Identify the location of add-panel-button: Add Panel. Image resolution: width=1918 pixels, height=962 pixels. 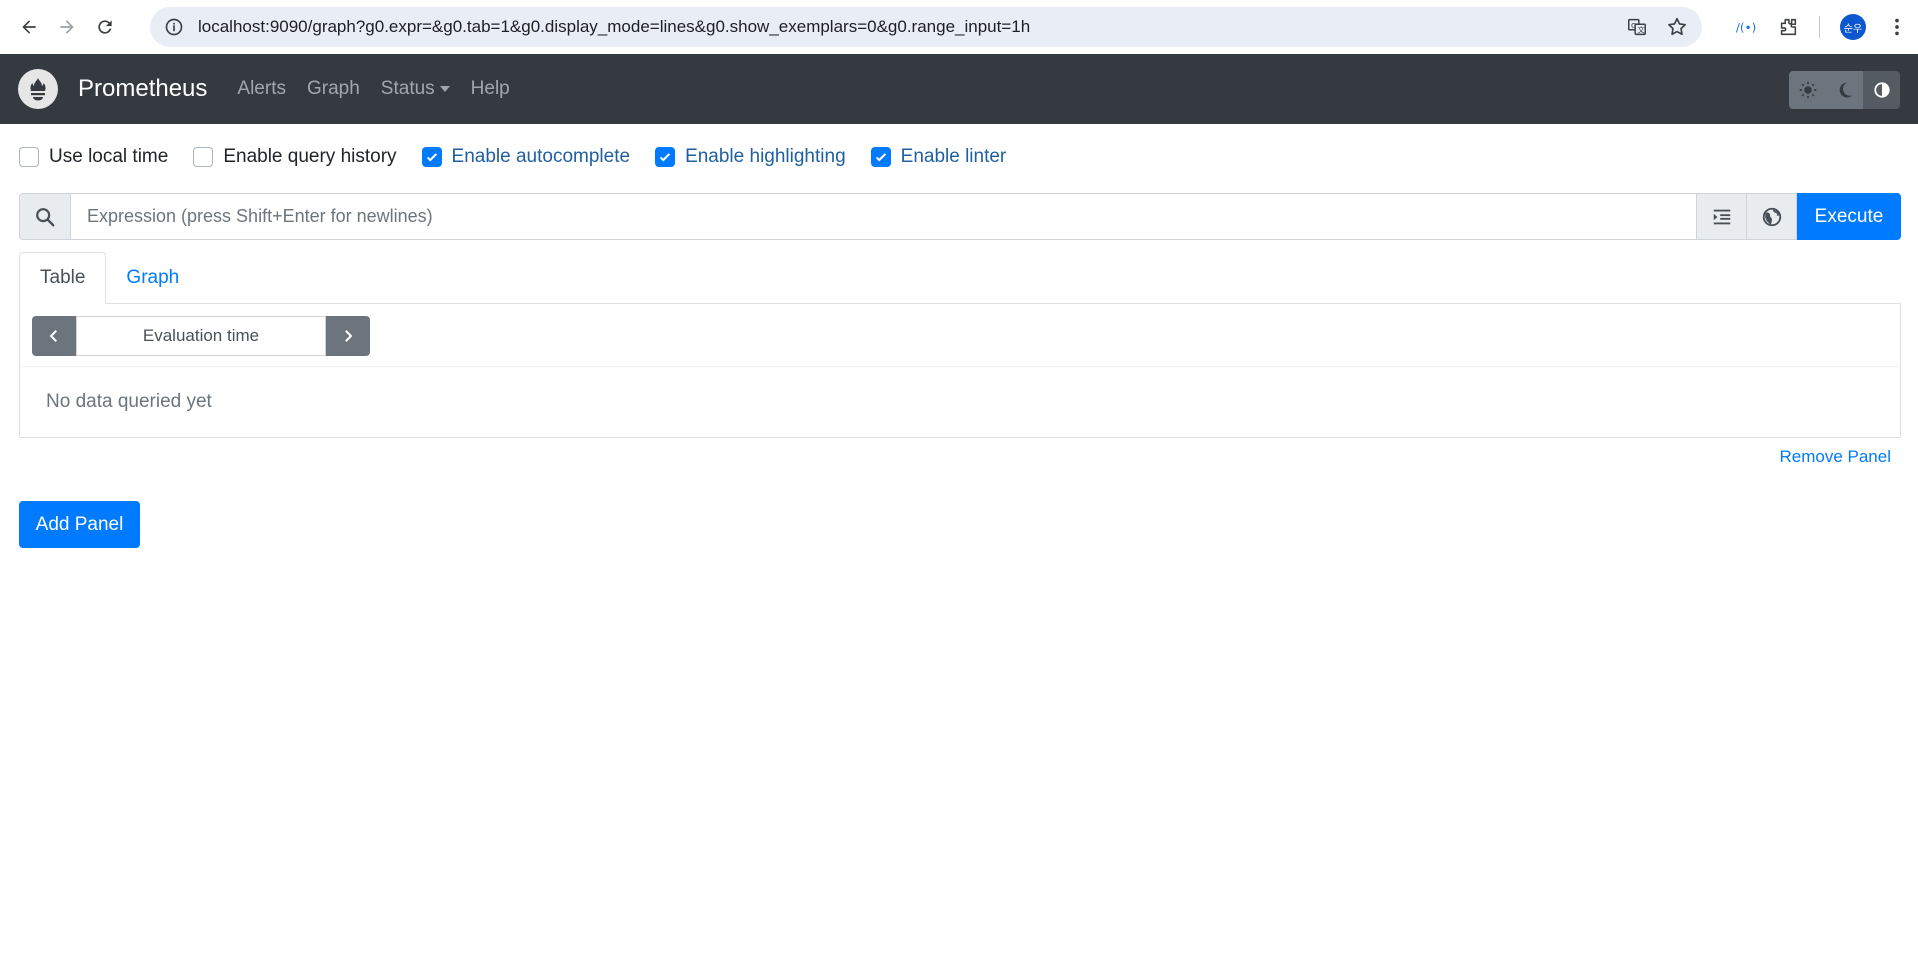
(79, 524).